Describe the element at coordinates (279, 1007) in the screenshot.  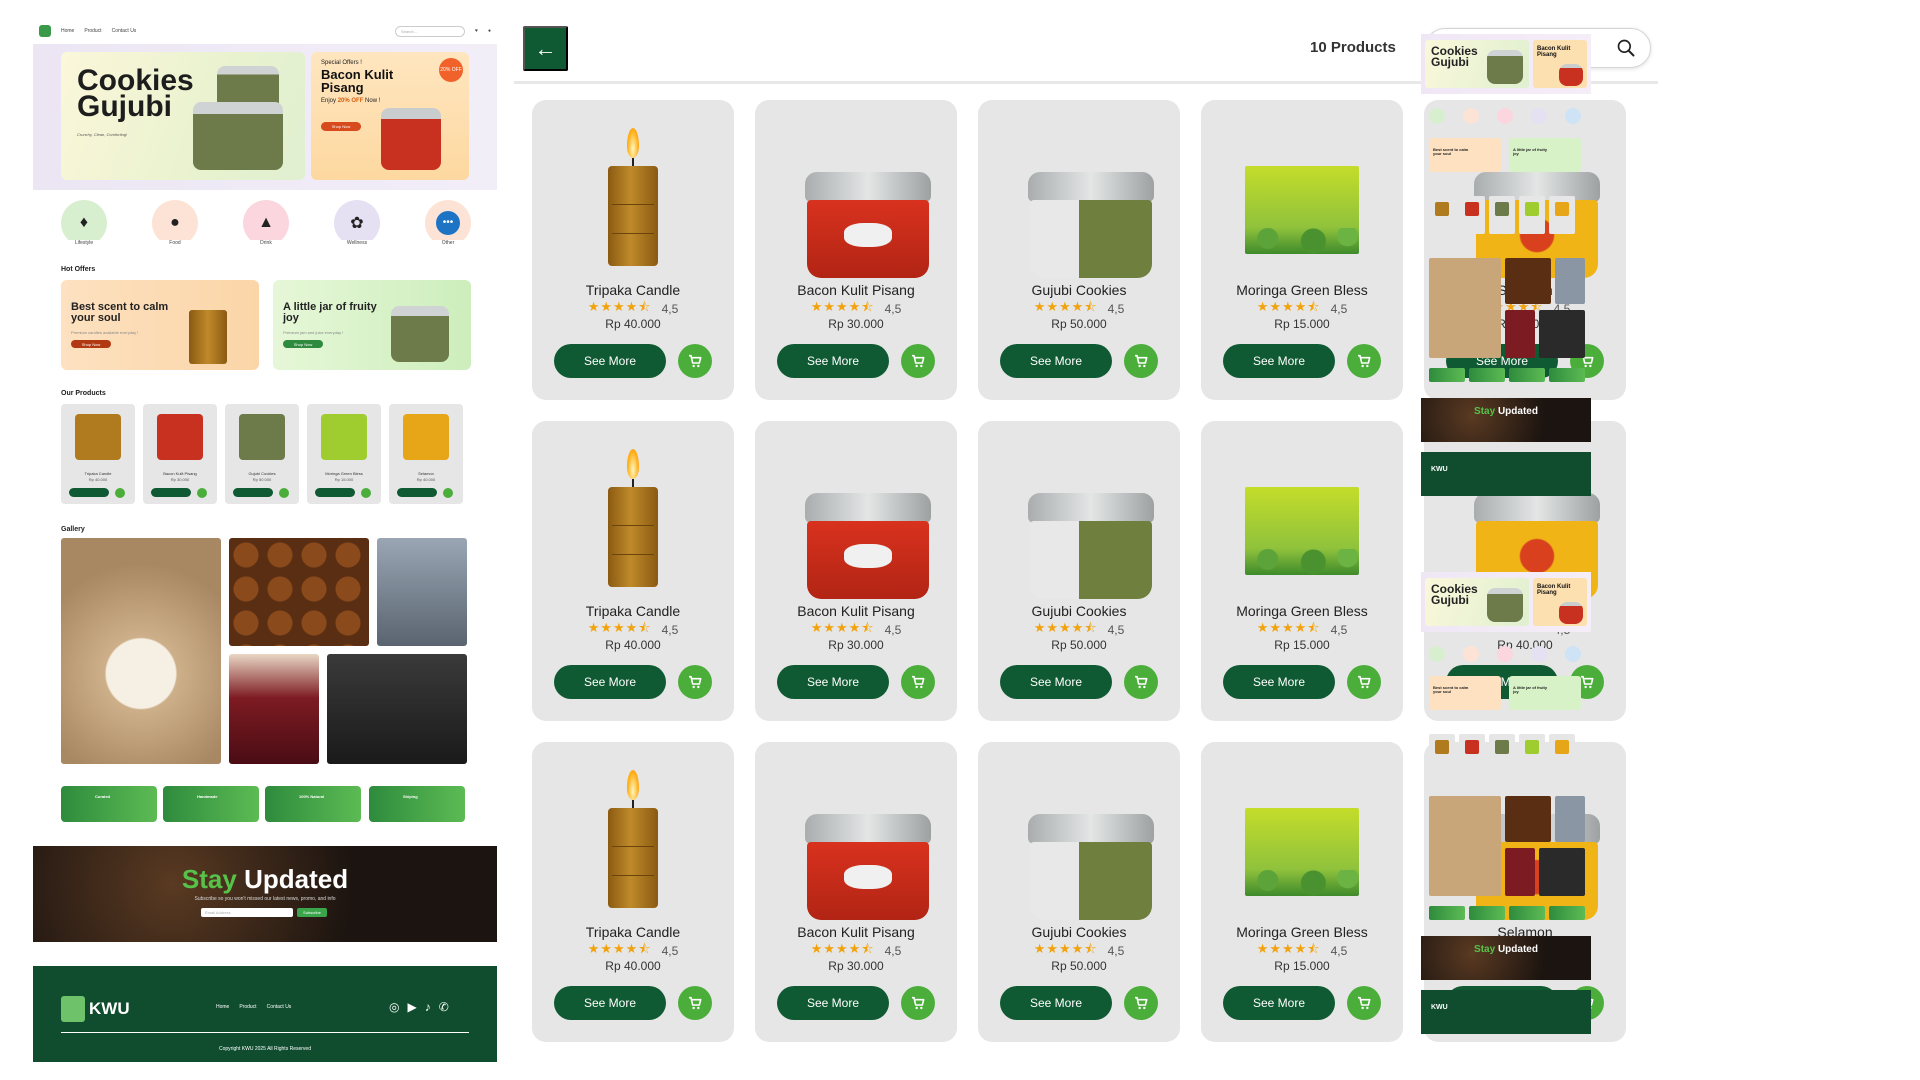
I see `footer-contact-link: Contact Us` at that location.